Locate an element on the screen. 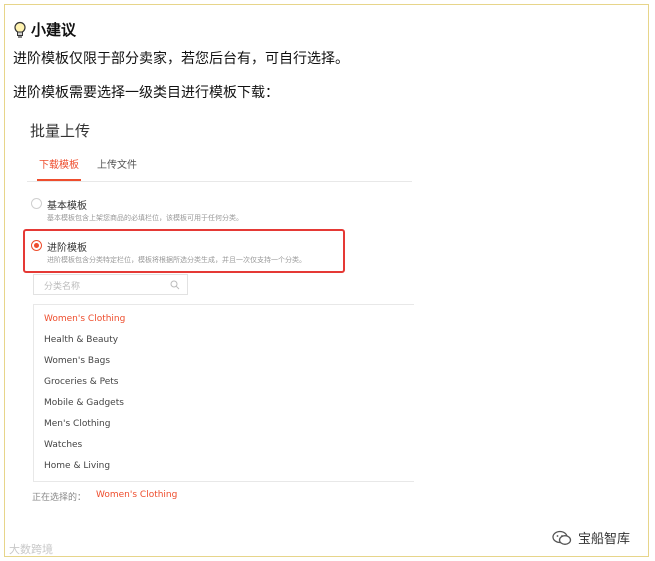  category-item-womens-bags: Women's Bags is located at coordinates (77, 361).